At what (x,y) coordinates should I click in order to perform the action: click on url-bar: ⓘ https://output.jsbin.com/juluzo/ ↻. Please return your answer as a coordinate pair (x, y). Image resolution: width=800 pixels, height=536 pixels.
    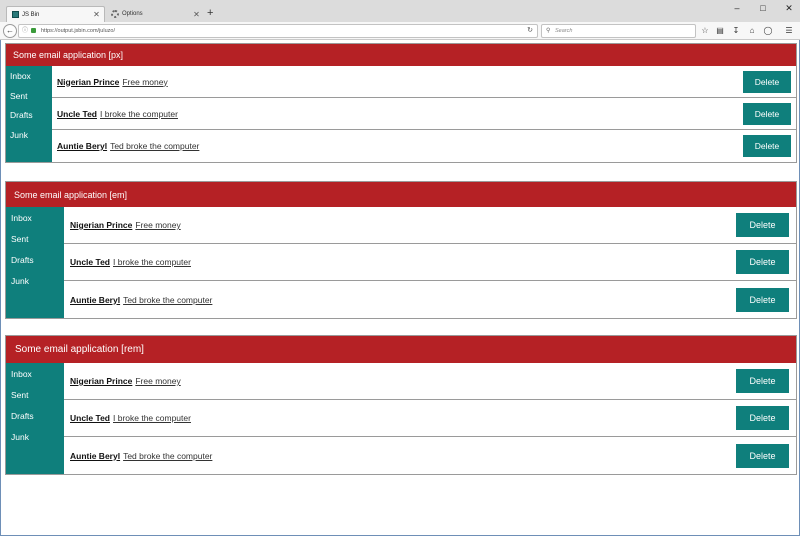
    Looking at the image, I should click on (278, 31).